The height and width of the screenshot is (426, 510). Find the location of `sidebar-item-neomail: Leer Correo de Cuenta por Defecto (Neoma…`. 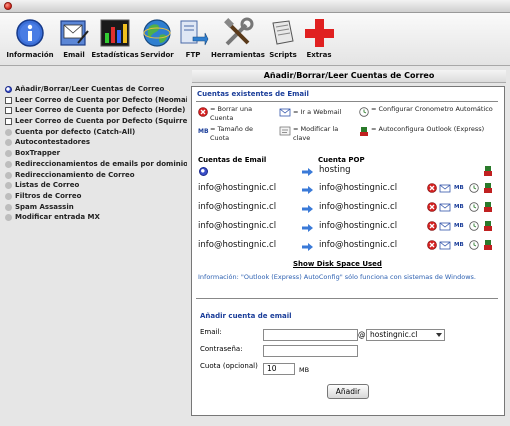

sidebar-item-neomail: Leer Correo de Cuenta por Defecto (Neoma… is located at coordinates (95, 100).